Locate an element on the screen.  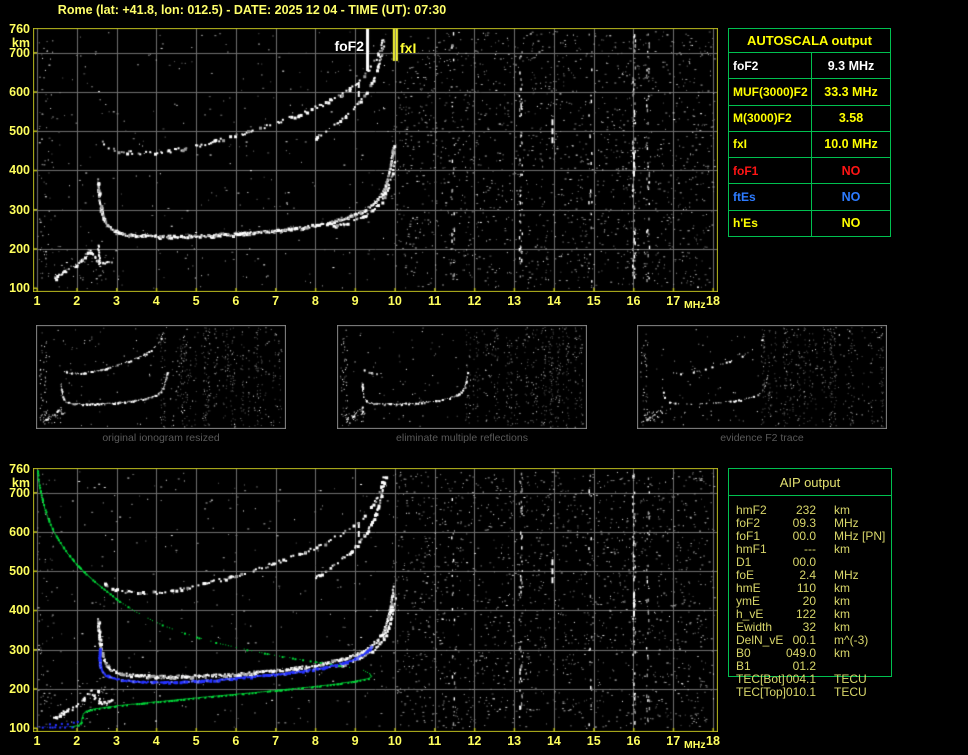
aip-row: hmF2 232 km is located at coordinates (810, 510).